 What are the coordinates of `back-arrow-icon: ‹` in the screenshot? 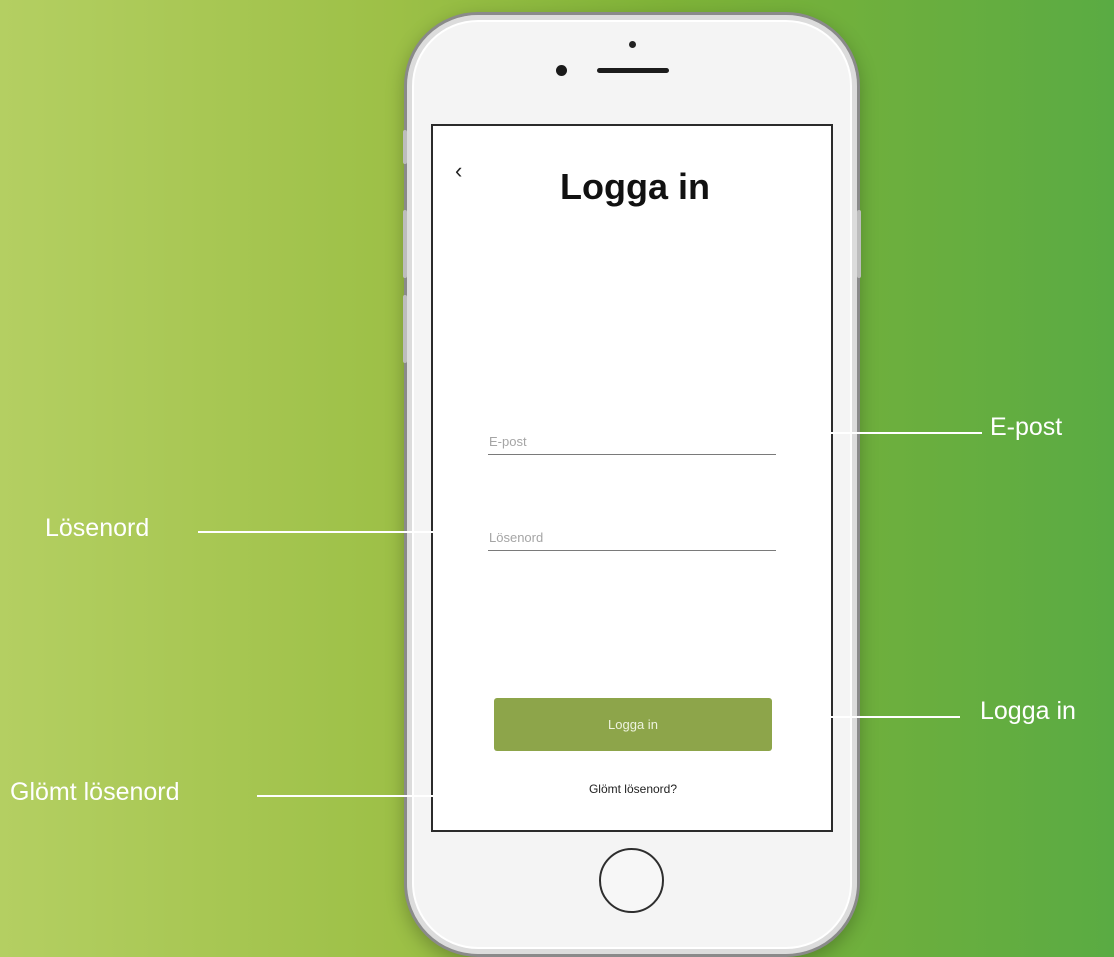 It's located at (458, 171).